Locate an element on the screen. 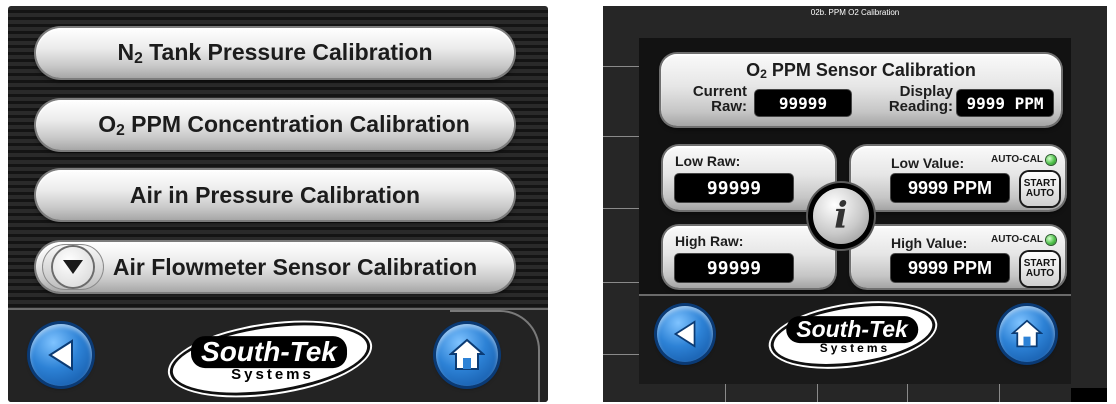 Image resolution: width=1116 pixels, height=404 pixels. chevron-down-icon is located at coordinates (73, 267).